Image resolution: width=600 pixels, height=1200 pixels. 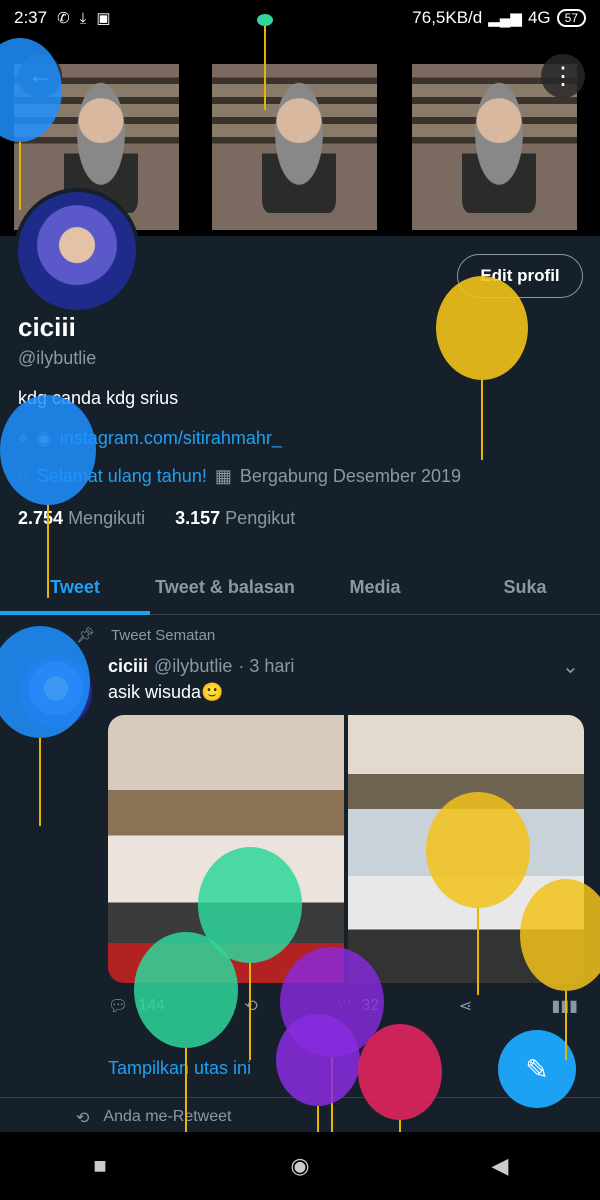 What do you see at coordinates (98, 398) in the screenshot?
I see `profile-bio: kdg canda kdg srius` at bounding box center [98, 398].